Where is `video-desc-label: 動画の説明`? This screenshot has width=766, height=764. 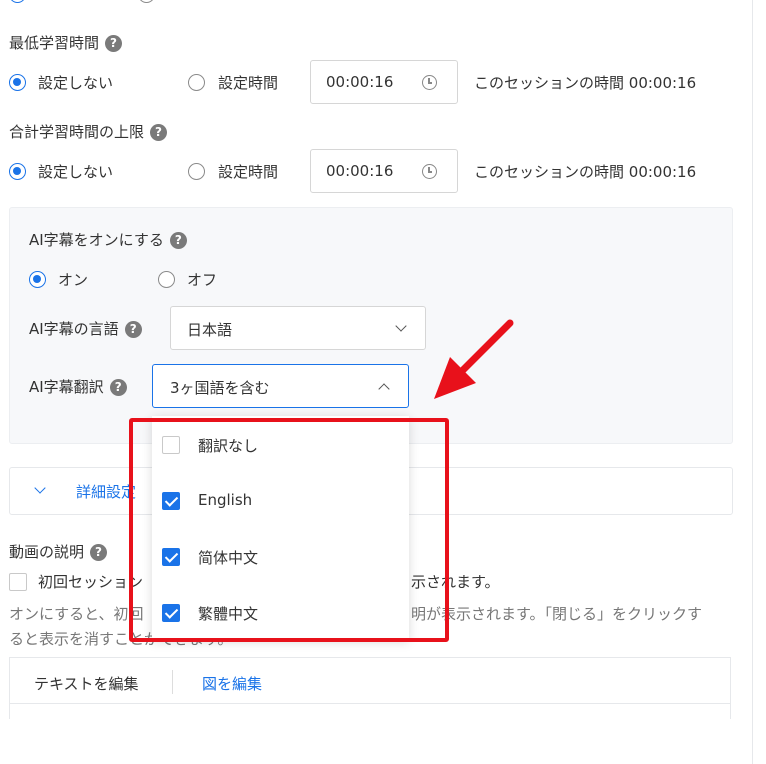 video-desc-label: 動画の説明 is located at coordinates (47, 552).